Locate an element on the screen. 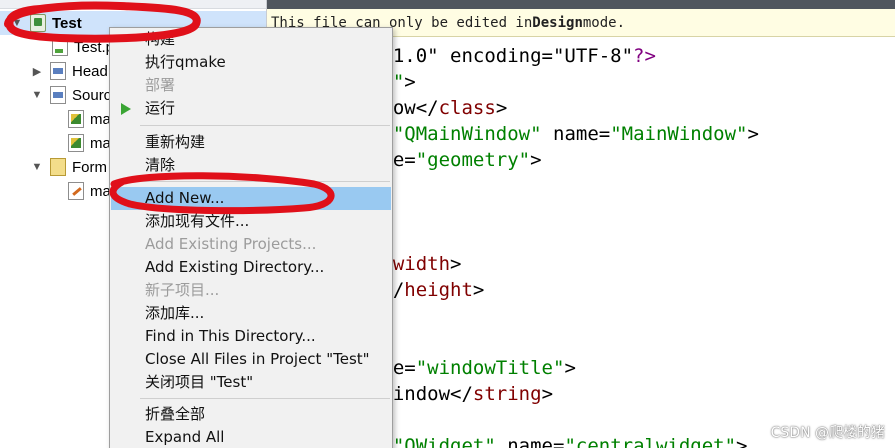 This screenshot has height=448, width=895. menu-item-rebuild: 重新构建 is located at coordinates (251, 142).